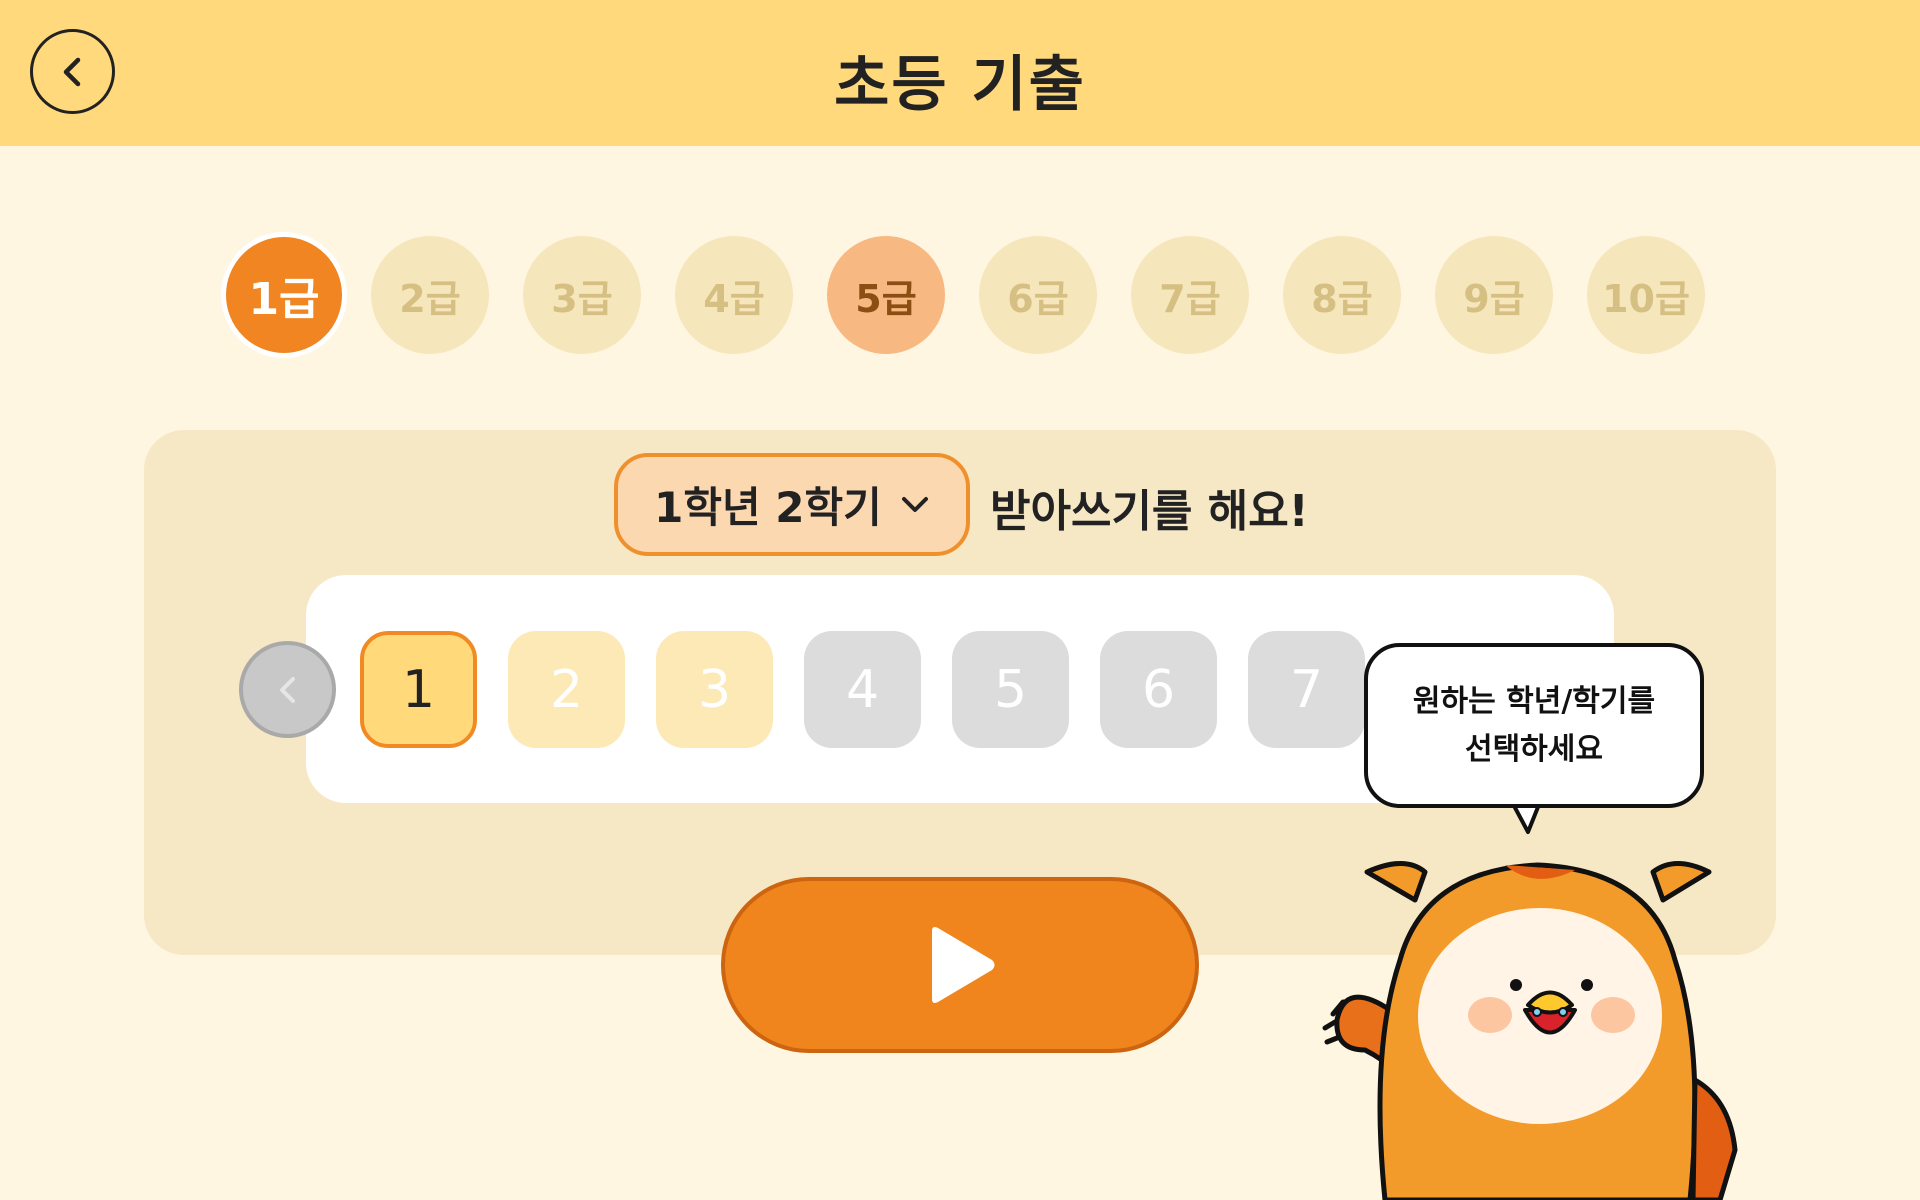  What do you see at coordinates (886, 295) in the screenshot?
I see `level-tab-5: 5급` at bounding box center [886, 295].